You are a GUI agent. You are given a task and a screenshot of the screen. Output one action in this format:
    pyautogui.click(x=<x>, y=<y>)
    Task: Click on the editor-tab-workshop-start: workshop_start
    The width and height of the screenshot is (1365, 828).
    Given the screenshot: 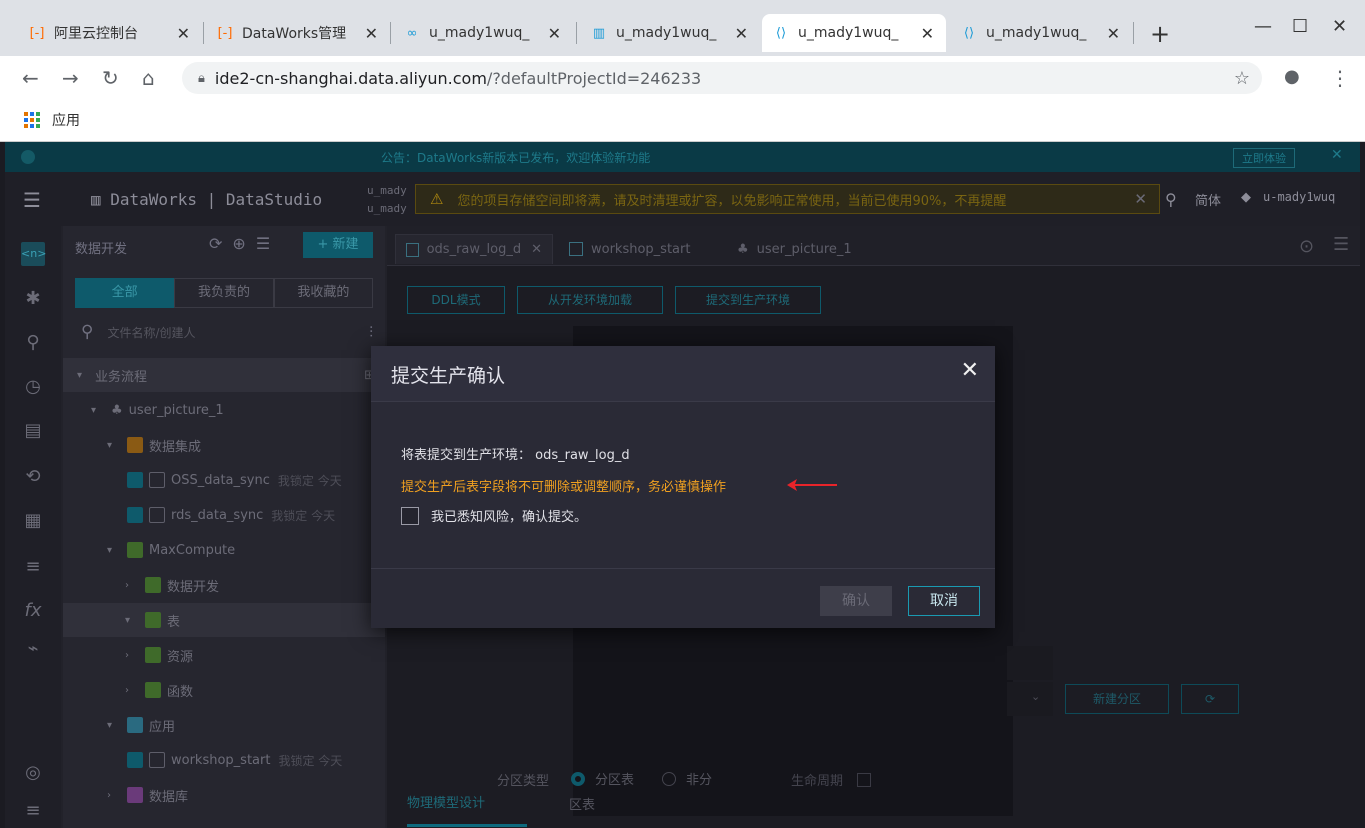 What is the action you would take?
    pyautogui.click(x=629, y=249)
    